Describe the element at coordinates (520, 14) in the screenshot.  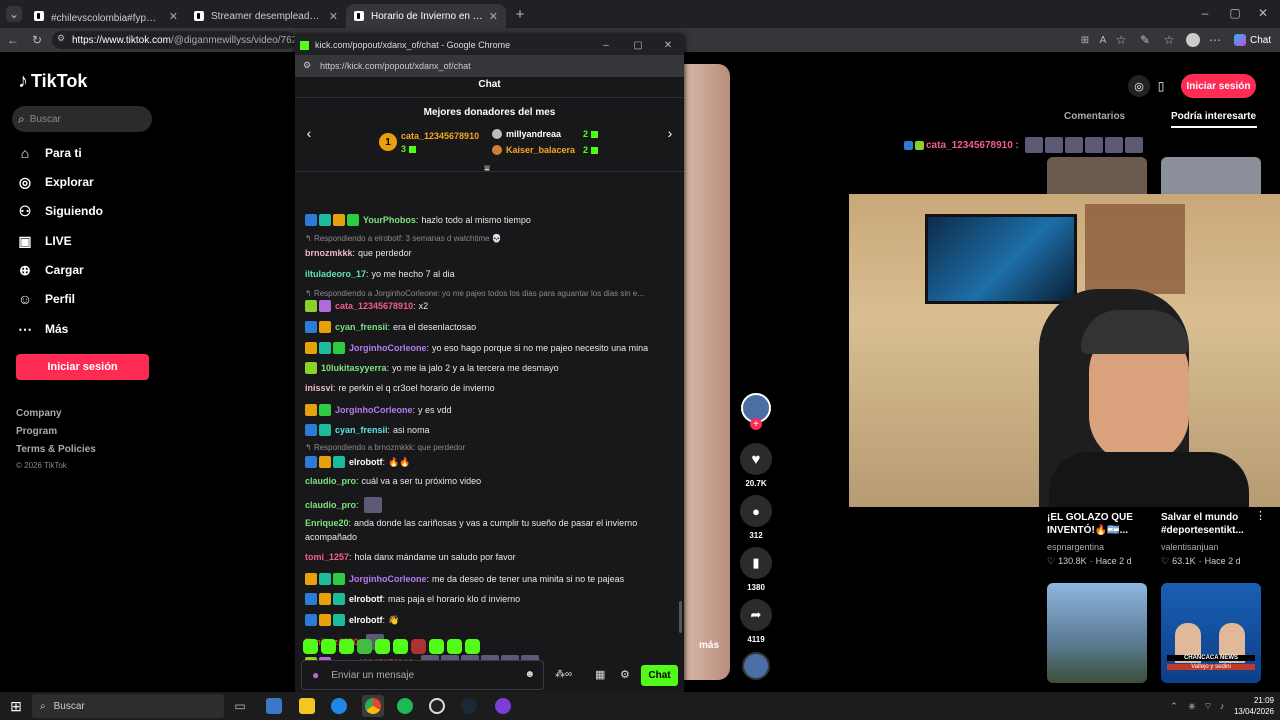
I see `new-tab-icon: +` at that location.